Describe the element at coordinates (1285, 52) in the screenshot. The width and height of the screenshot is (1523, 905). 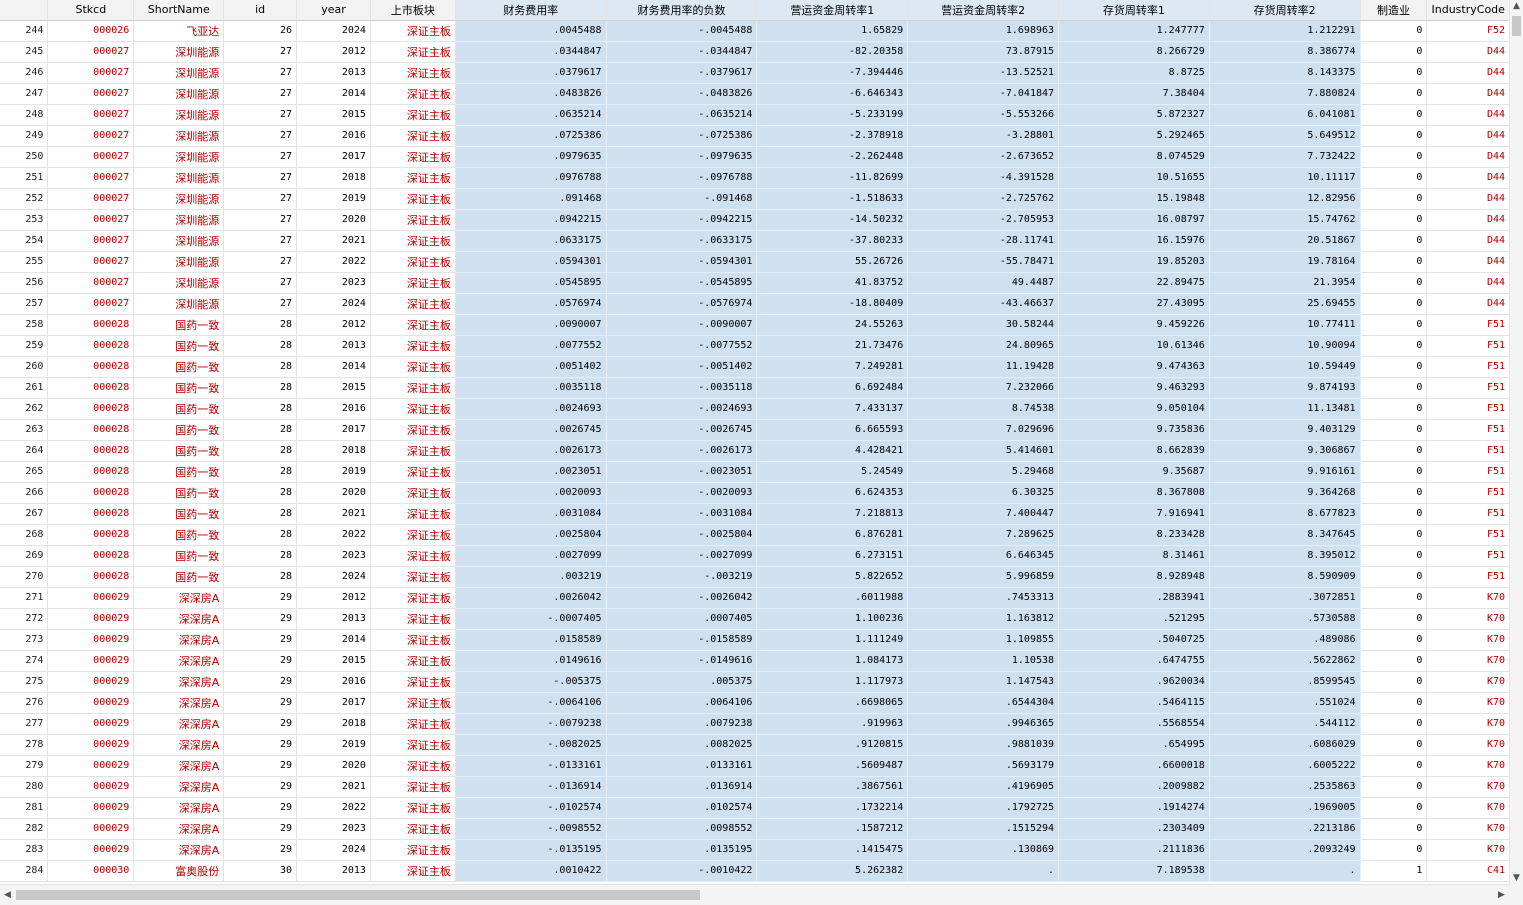
I see `table-cell: 8.386774` at that location.